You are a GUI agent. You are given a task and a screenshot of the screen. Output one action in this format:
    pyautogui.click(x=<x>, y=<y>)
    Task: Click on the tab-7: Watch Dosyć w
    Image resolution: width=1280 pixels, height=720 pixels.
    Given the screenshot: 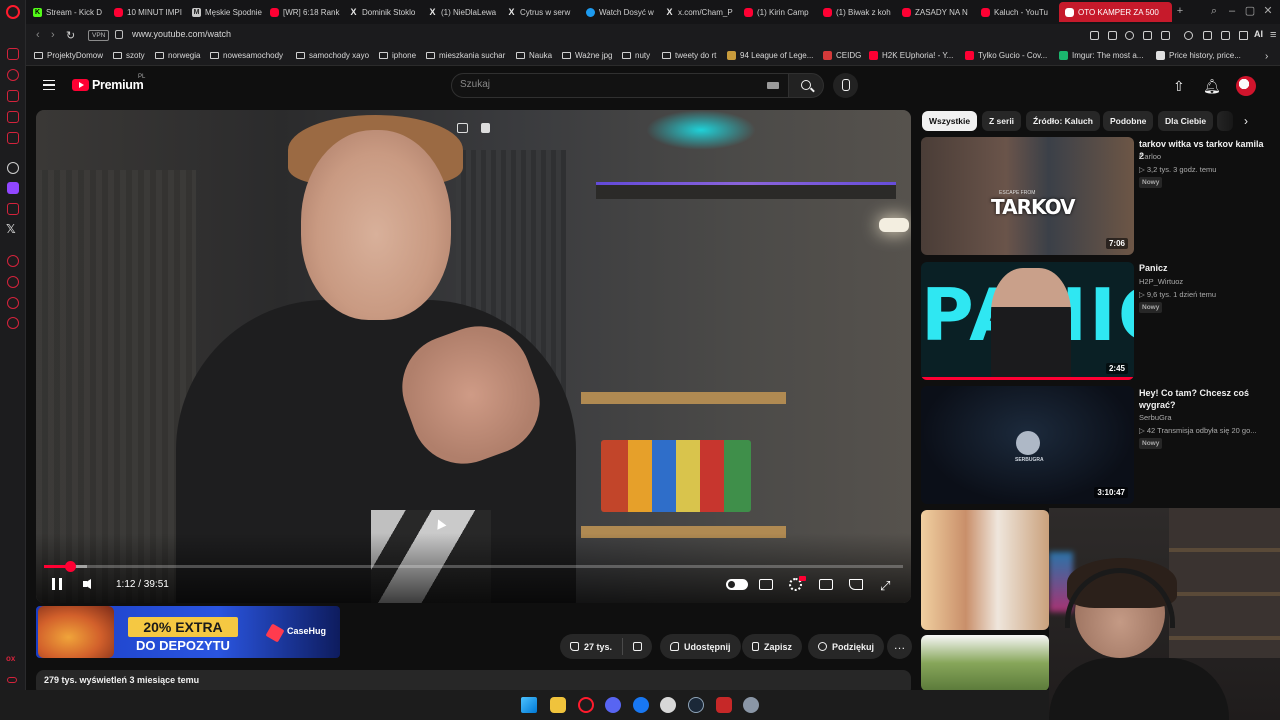 What is the action you would take?
    pyautogui.click(x=623, y=12)
    